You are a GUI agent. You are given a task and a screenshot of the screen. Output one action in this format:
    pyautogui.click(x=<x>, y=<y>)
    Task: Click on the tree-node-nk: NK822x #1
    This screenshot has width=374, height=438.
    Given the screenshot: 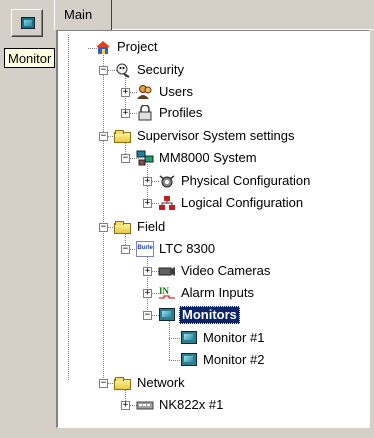 What is the action you would take?
    pyautogui.click(x=180, y=405)
    